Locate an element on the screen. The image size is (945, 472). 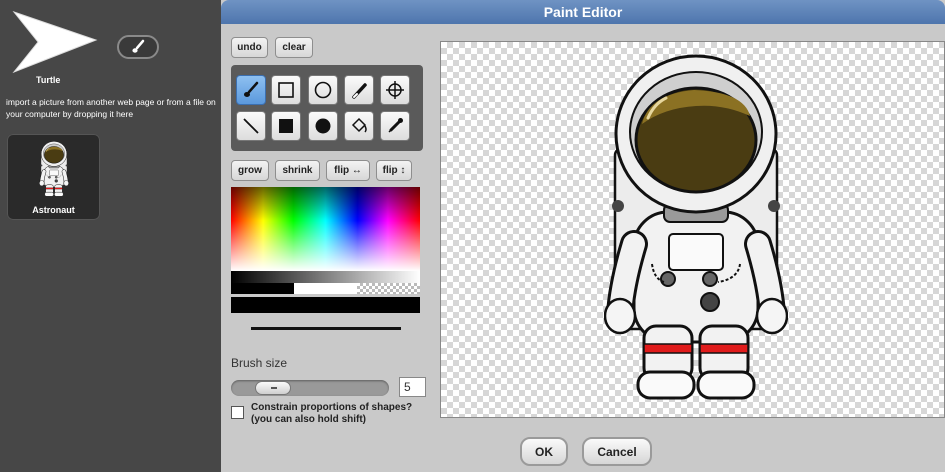
line-icon is located at coordinates (251, 126).